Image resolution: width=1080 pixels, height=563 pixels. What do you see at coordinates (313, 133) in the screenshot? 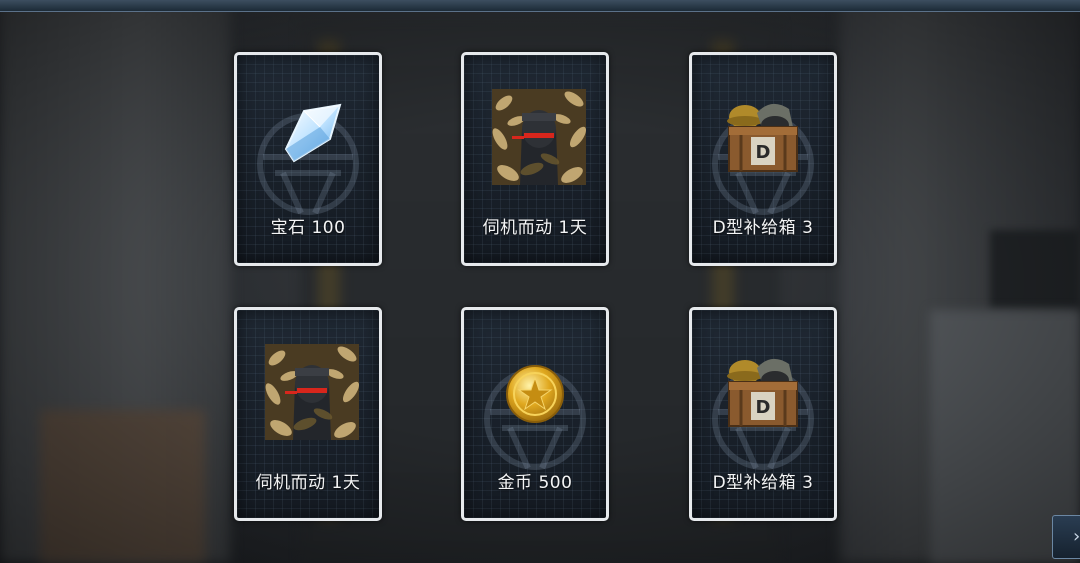
I see `gem-icon` at bounding box center [313, 133].